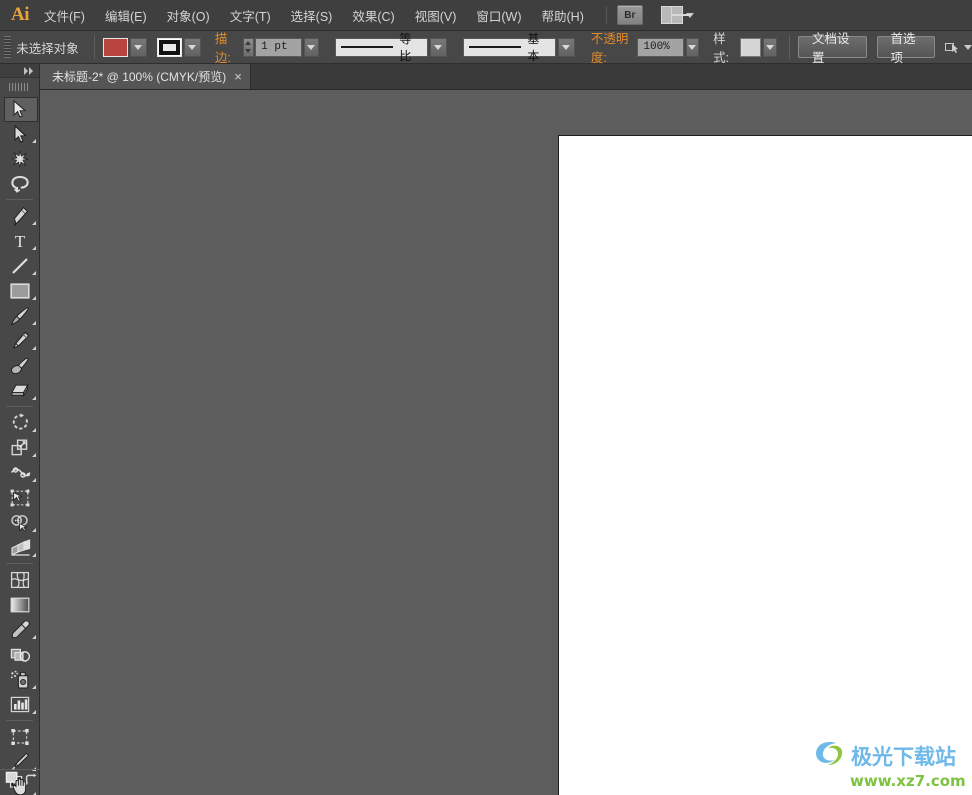 The image size is (972, 795). What do you see at coordinates (20, 447) in the screenshot?
I see `scale-tool` at bounding box center [20, 447].